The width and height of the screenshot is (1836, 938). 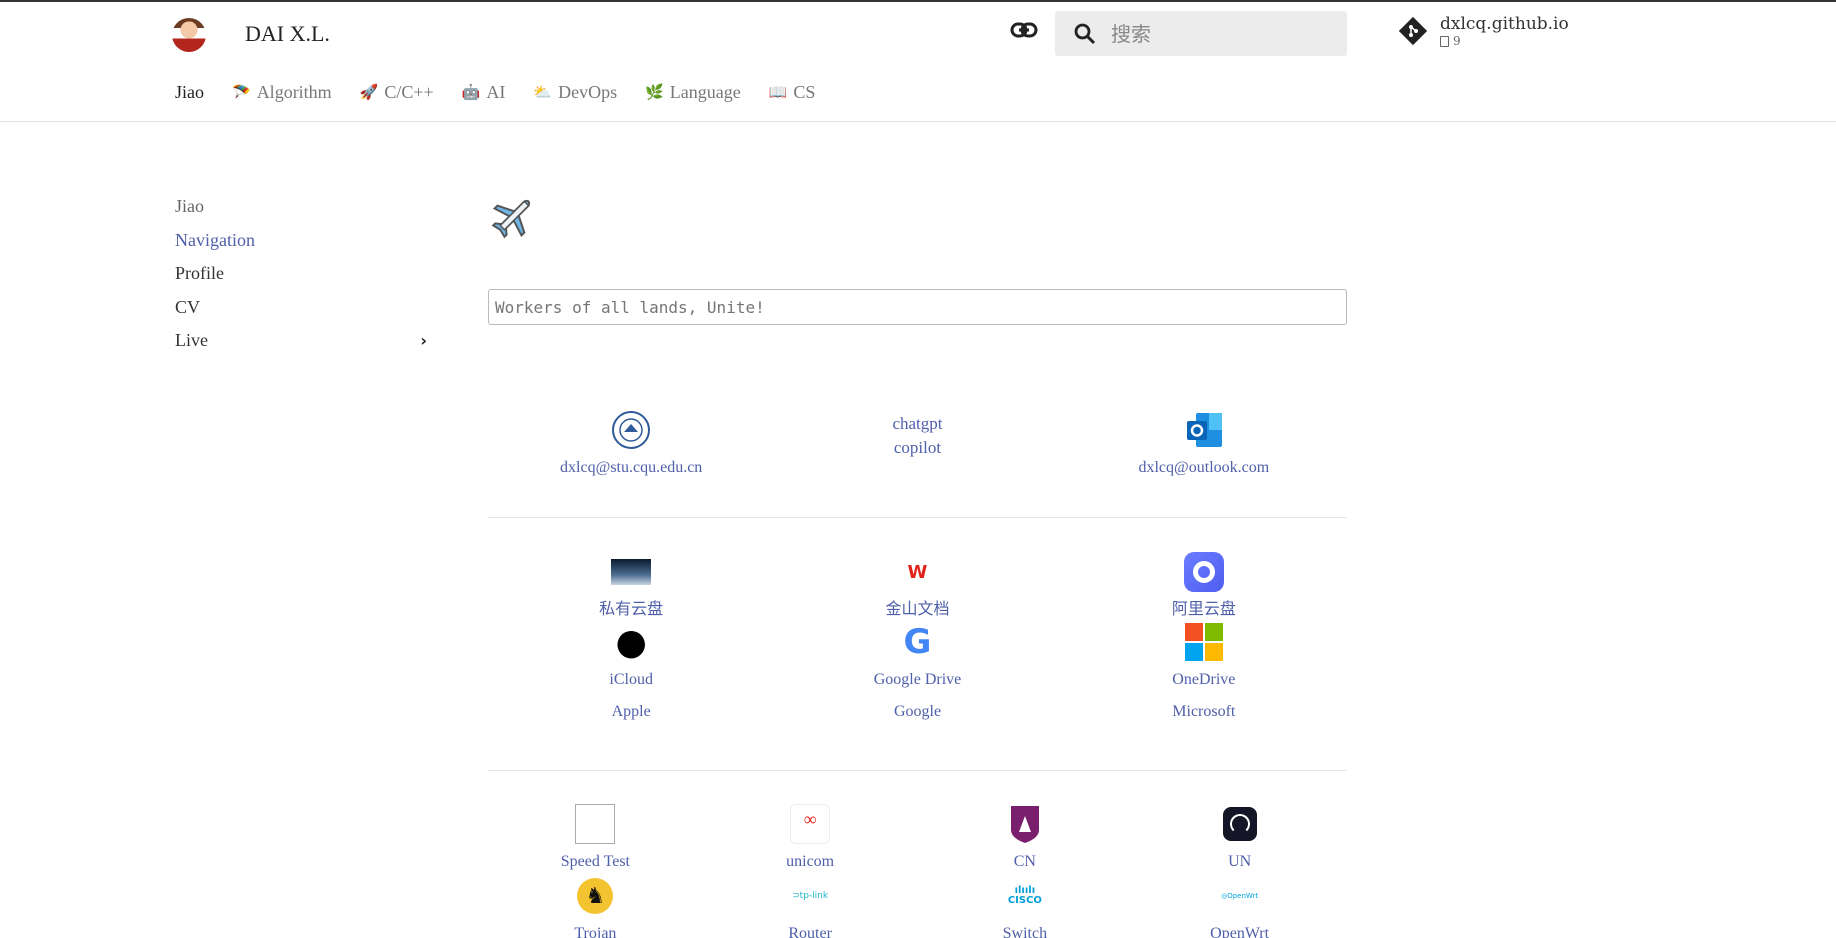 I want to click on outlook-mail-link: dxlcq@outlook.com, so click(x=1204, y=444).